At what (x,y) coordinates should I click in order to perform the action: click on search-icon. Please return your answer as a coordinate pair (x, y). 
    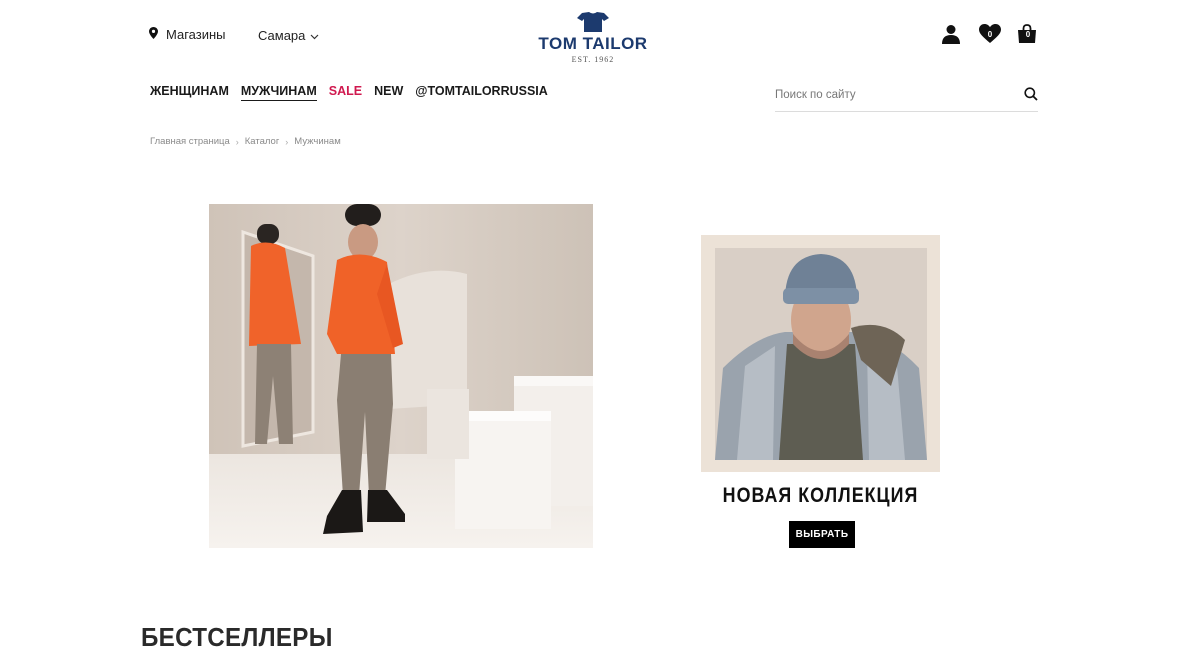
    Looking at the image, I should click on (1031, 96).